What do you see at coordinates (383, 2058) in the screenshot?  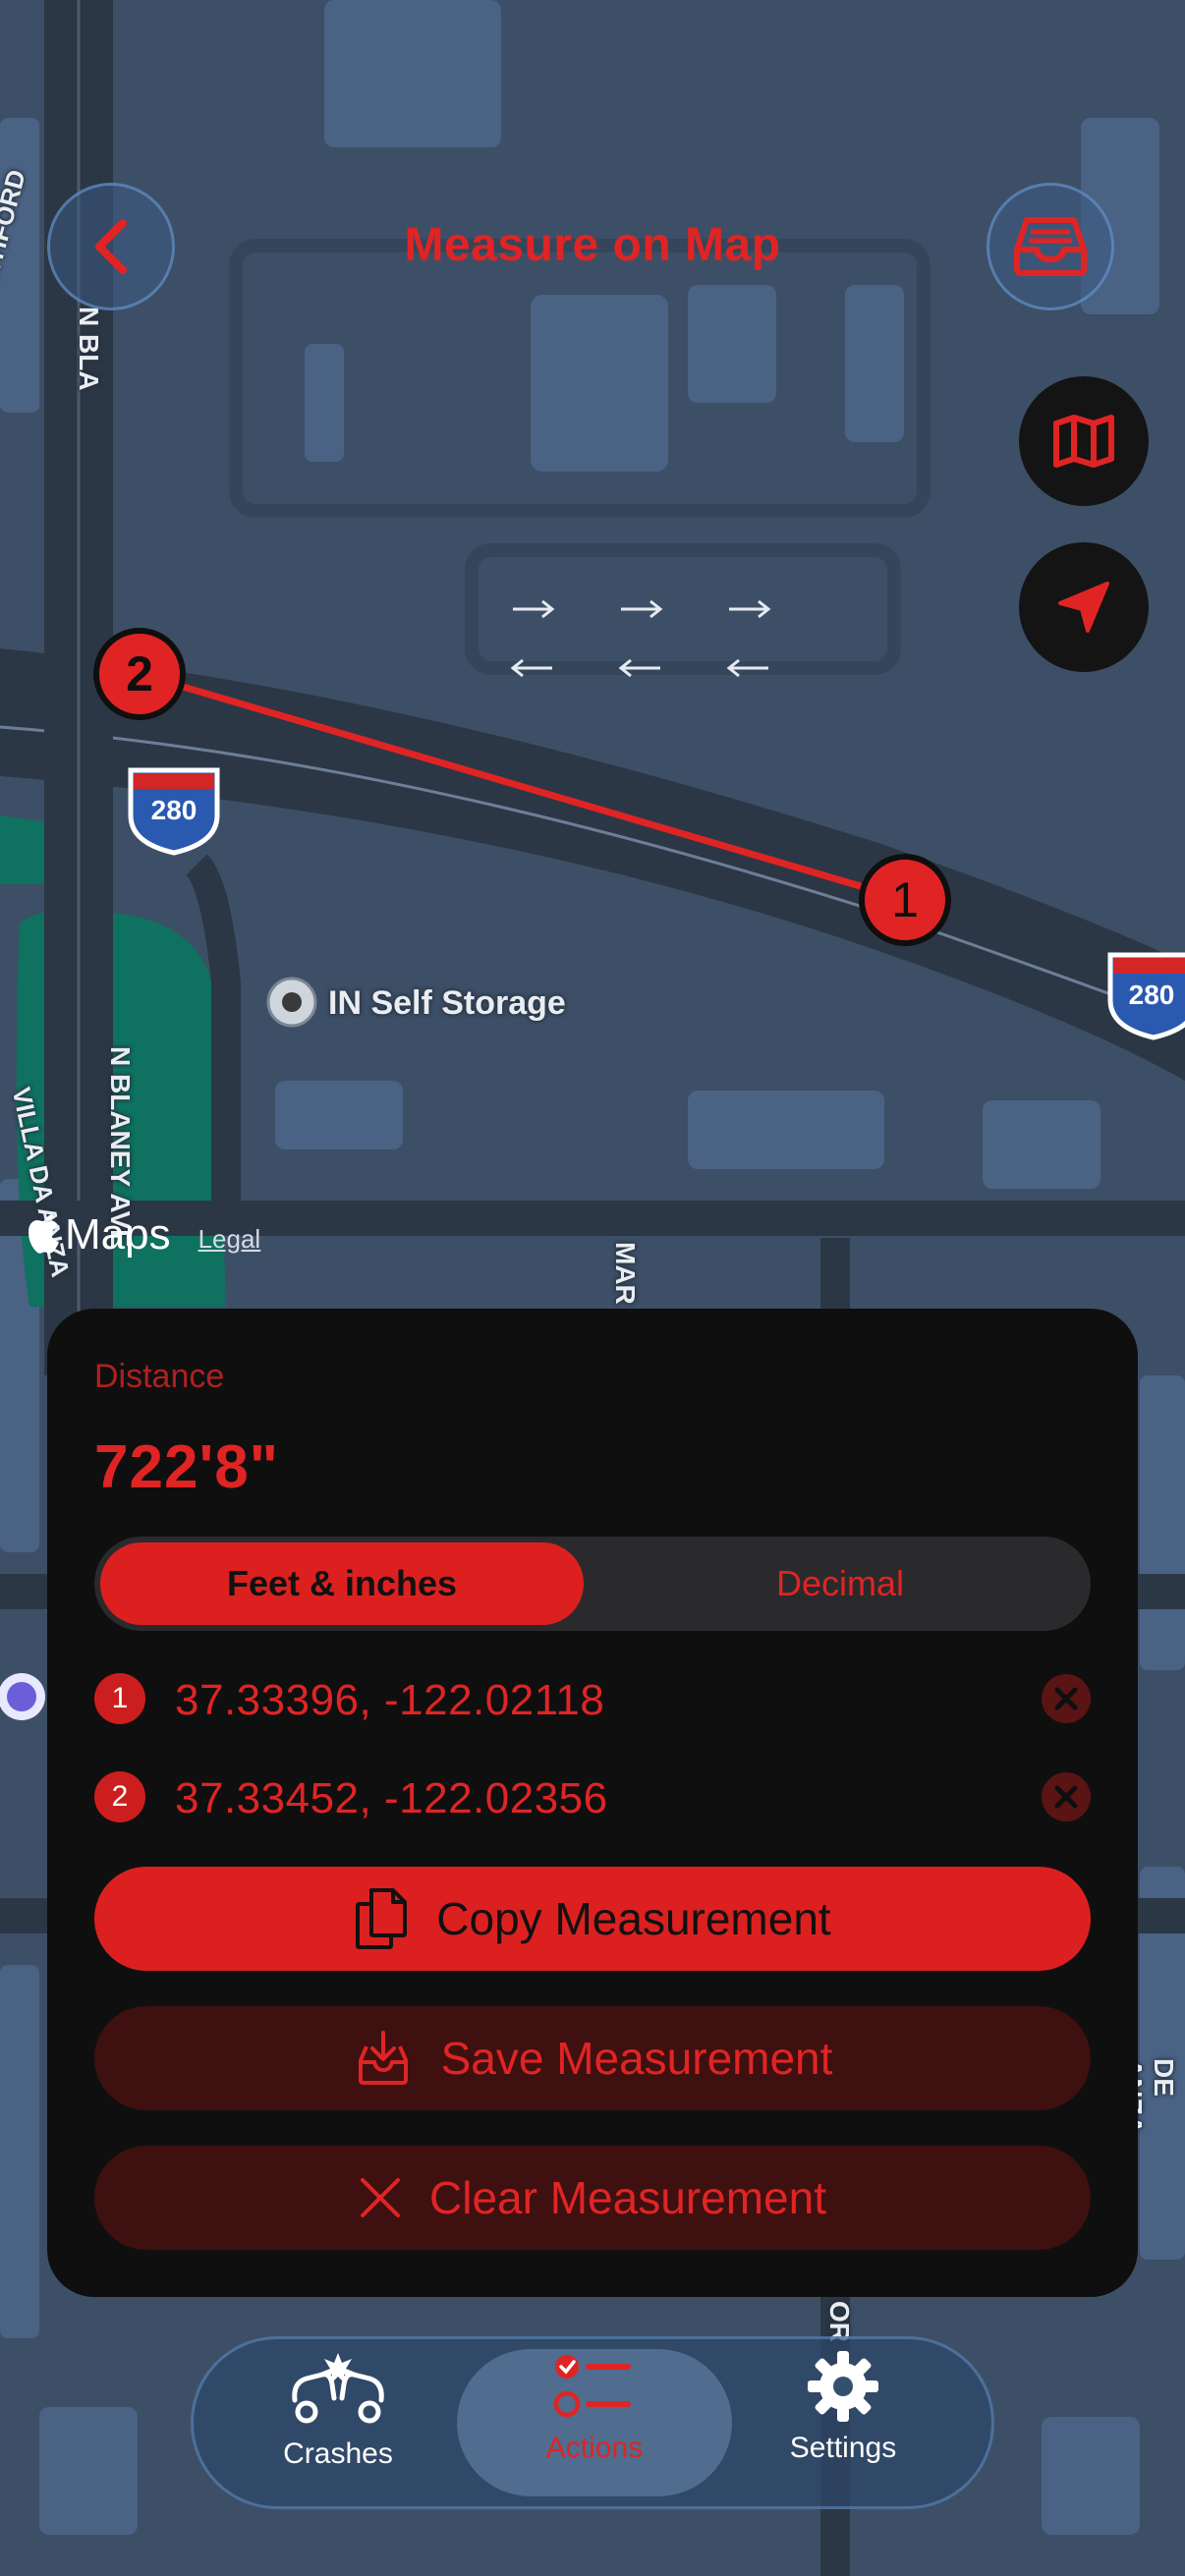 I see `tray-download-icon` at bounding box center [383, 2058].